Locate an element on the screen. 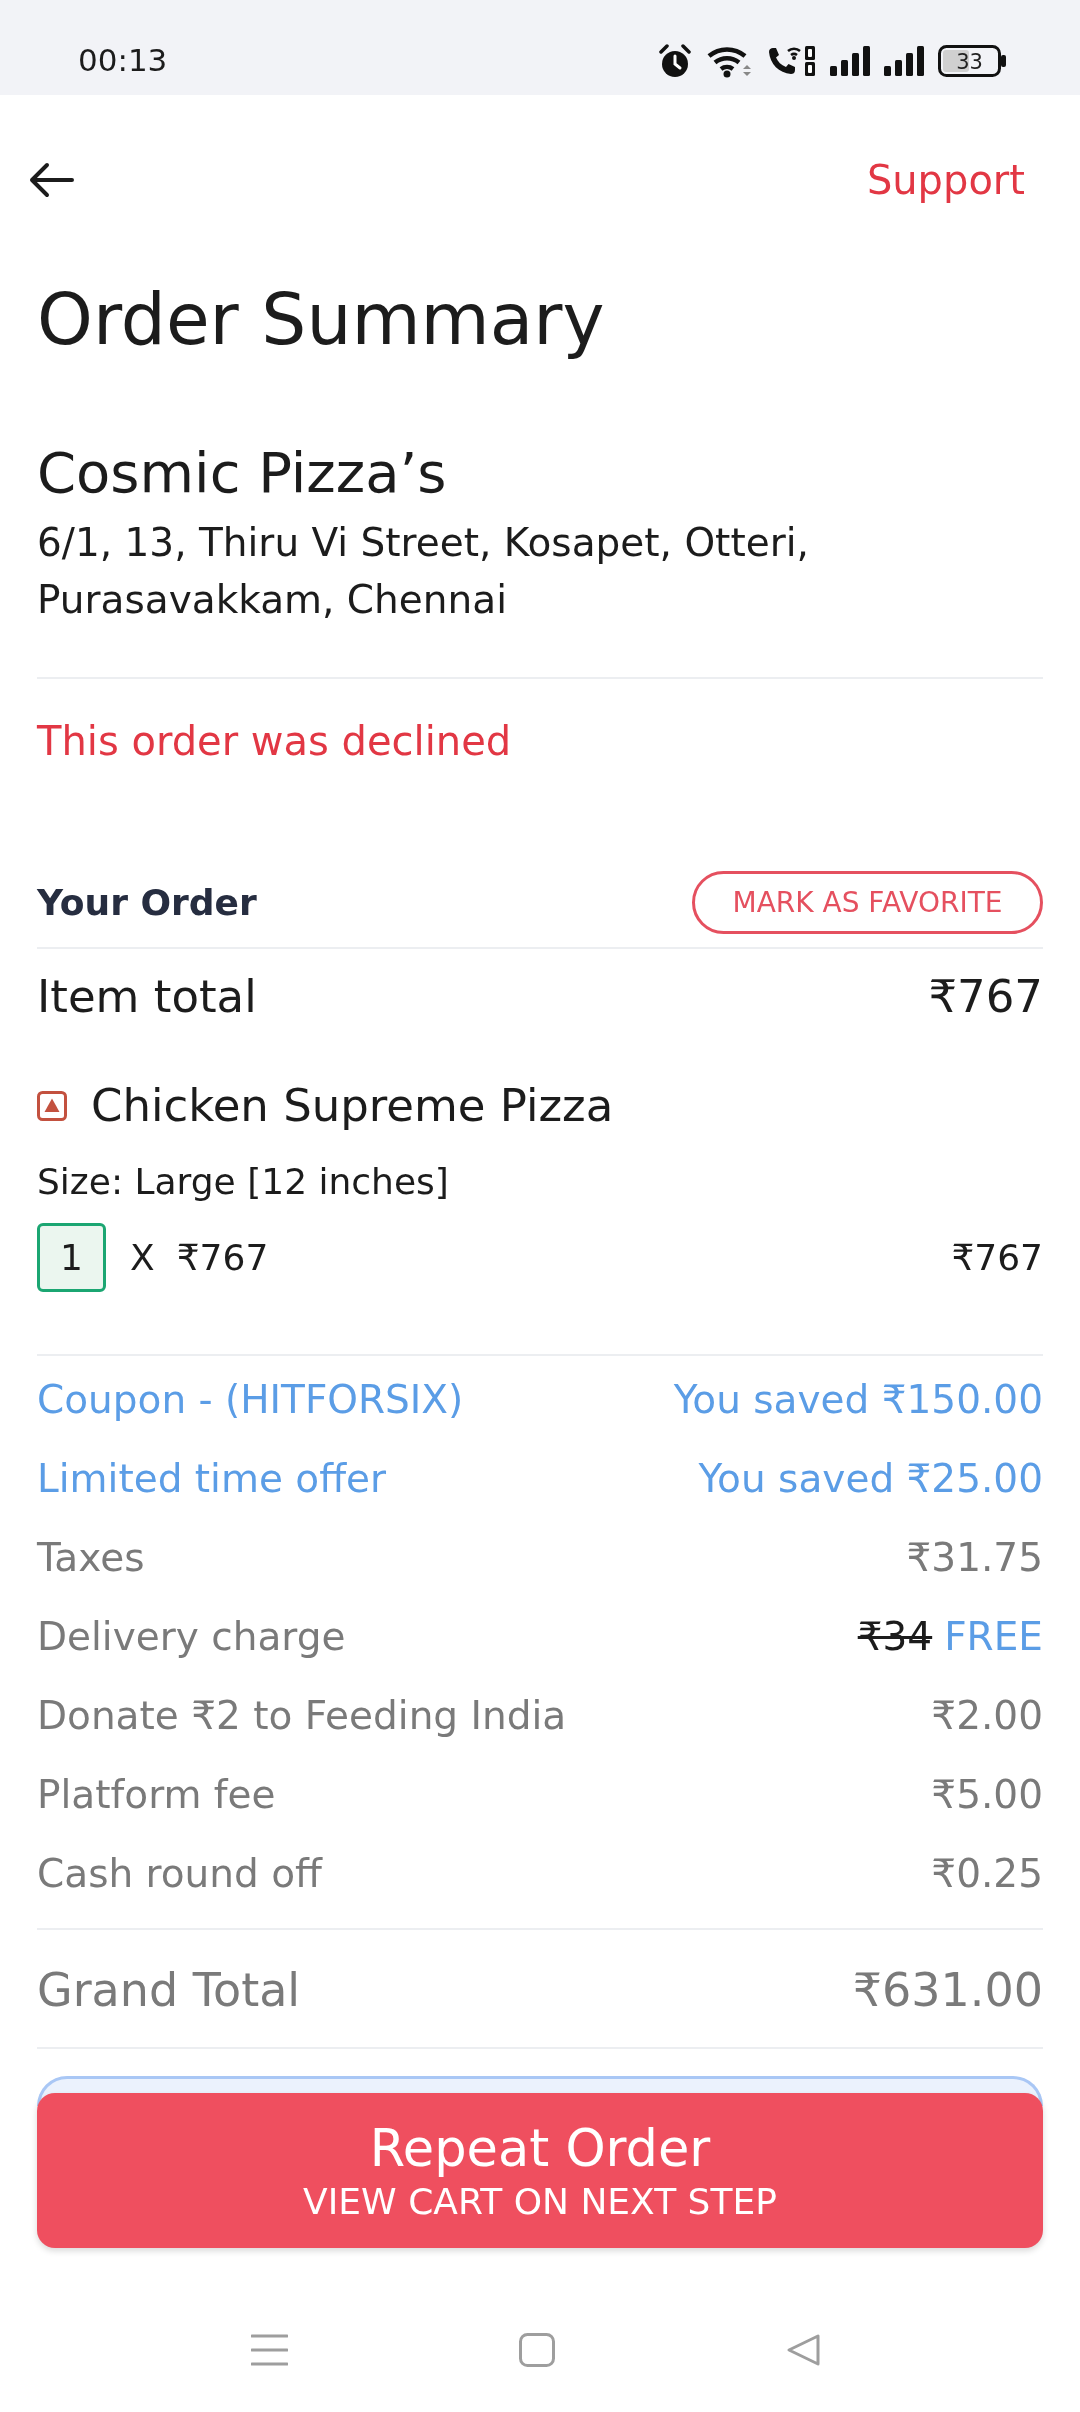  back-icon is located at coordinates (803, 2350).